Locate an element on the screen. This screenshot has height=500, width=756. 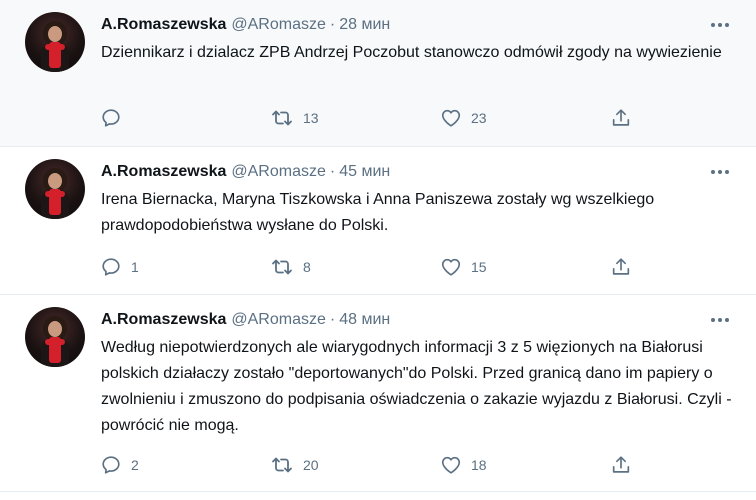
like-count: 23 is located at coordinates (479, 118).